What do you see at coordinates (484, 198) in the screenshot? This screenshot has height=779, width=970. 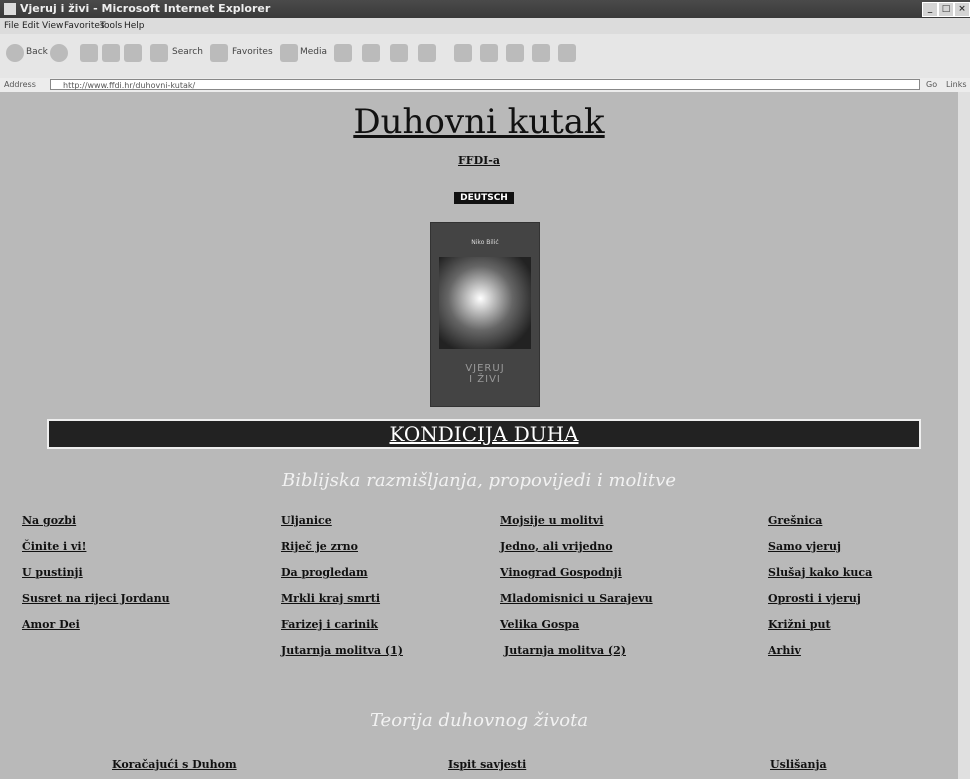 I see `deutsch-link: DEUTSCH` at bounding box center [484, 198].